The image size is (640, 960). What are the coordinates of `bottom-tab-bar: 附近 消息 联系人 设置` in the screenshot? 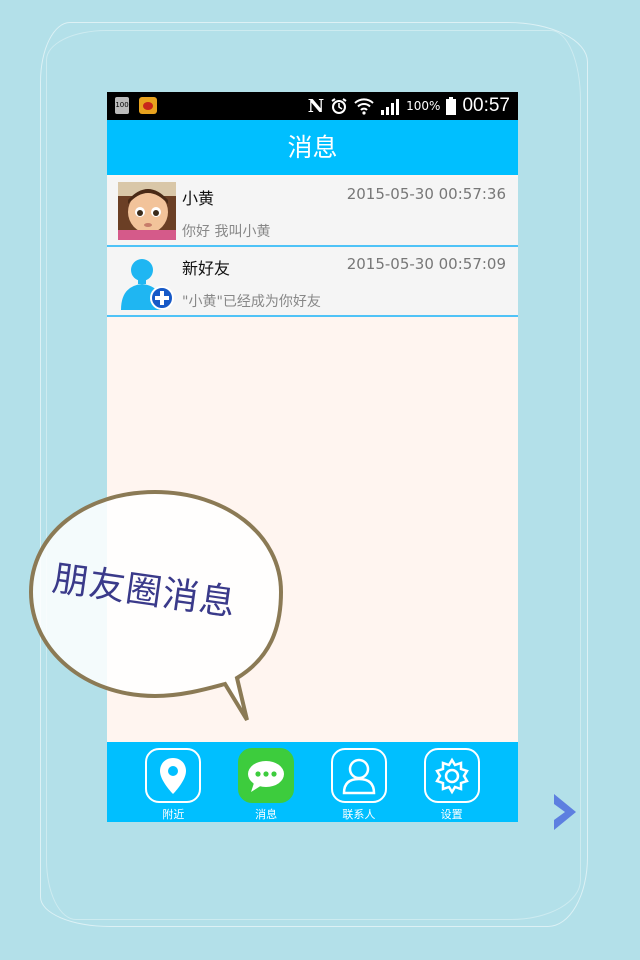 It's located at (312, 782).